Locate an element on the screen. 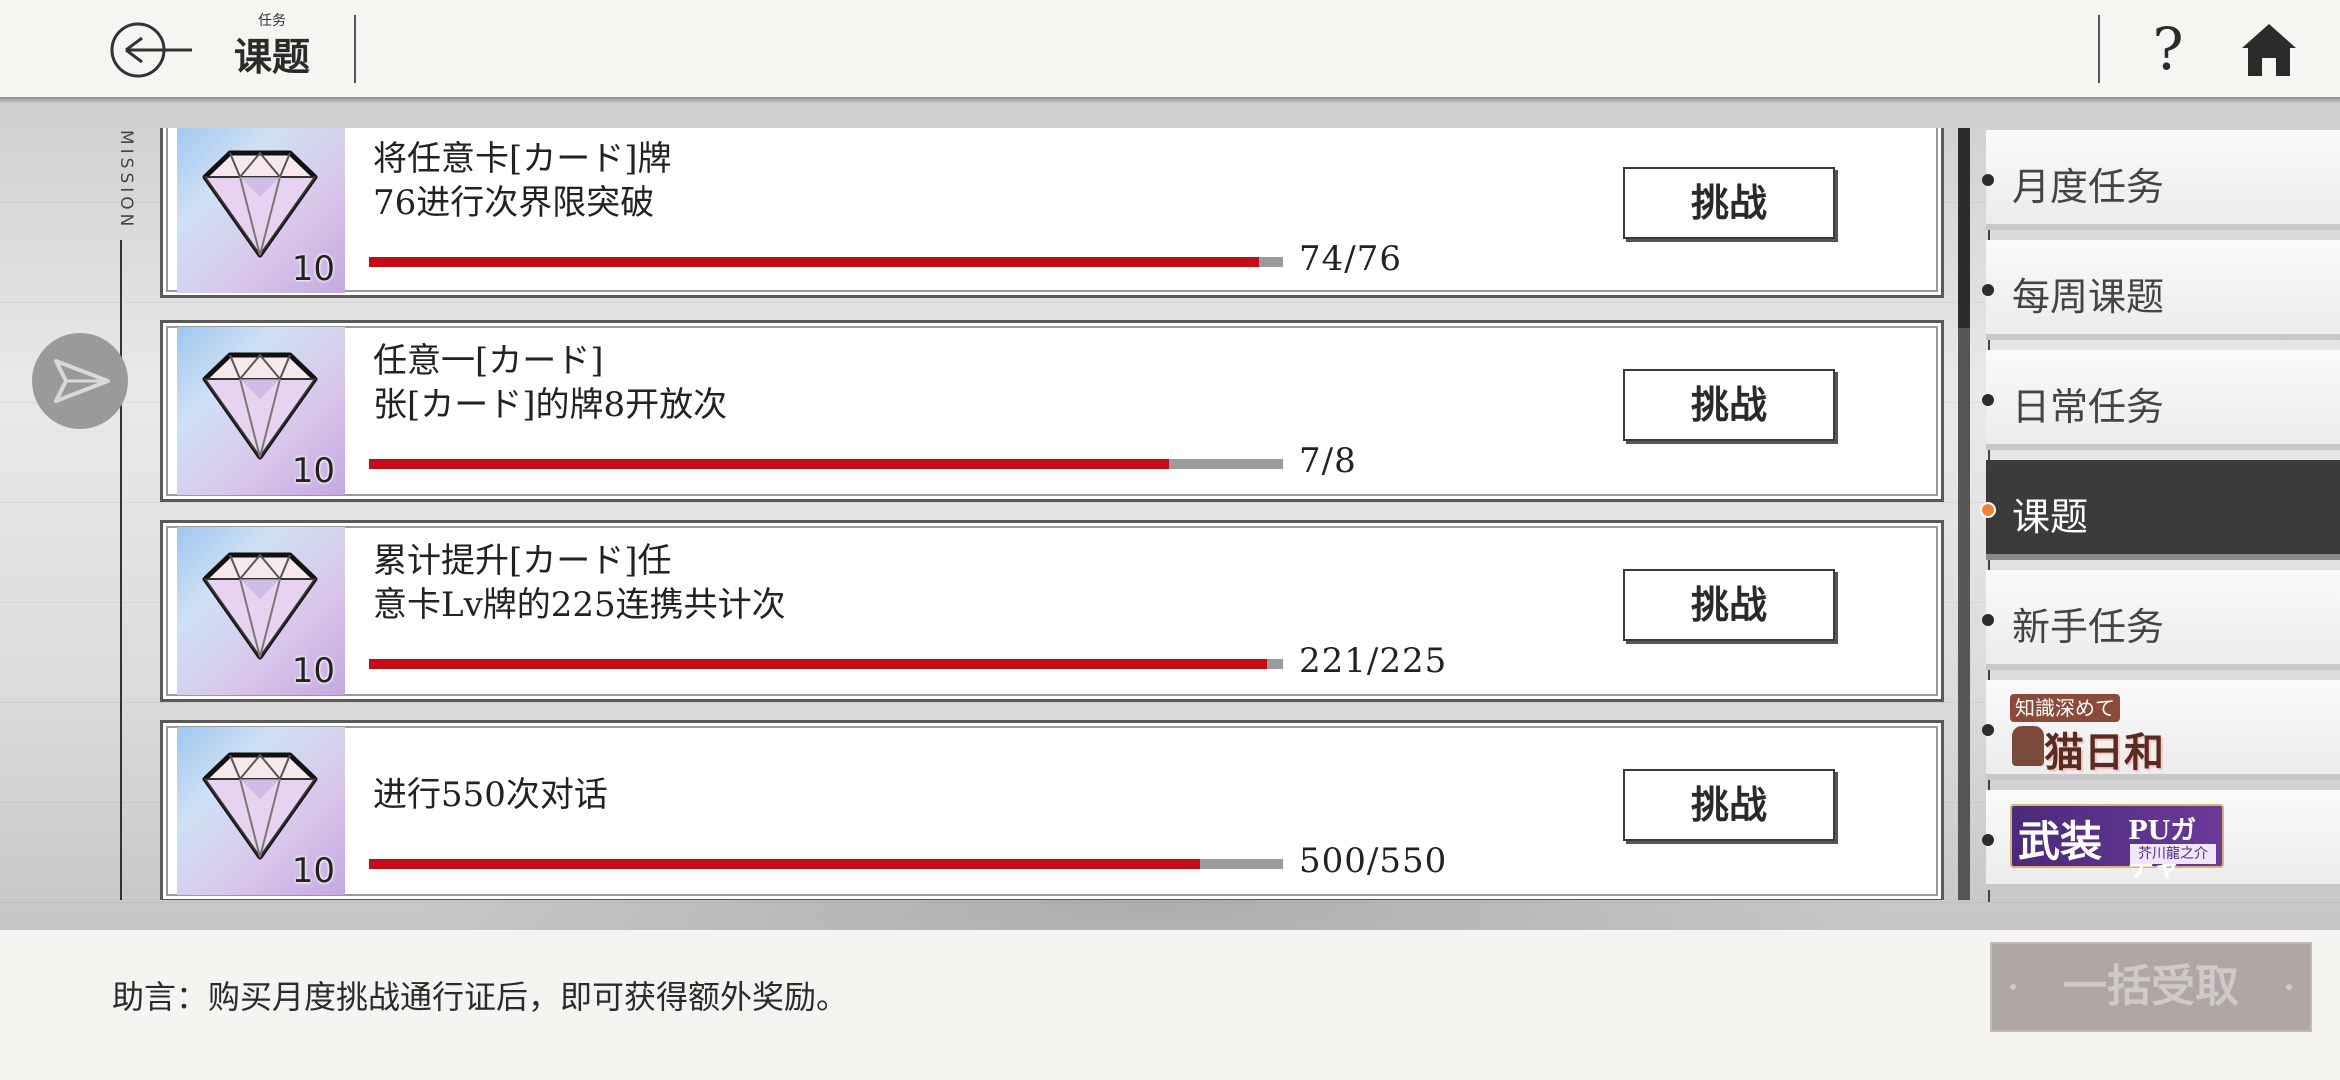  task-description-line: 累计提升[カード]任 is located at coordinates (522, 561).